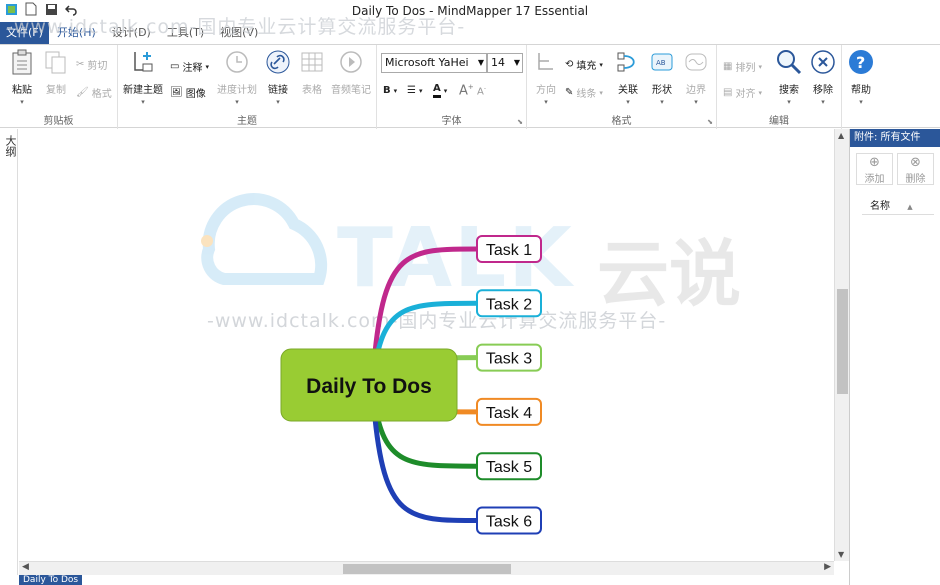 The width and height of the screenshot is (940, 585). I want to click on font-size-value: 14, so click(498, 62).